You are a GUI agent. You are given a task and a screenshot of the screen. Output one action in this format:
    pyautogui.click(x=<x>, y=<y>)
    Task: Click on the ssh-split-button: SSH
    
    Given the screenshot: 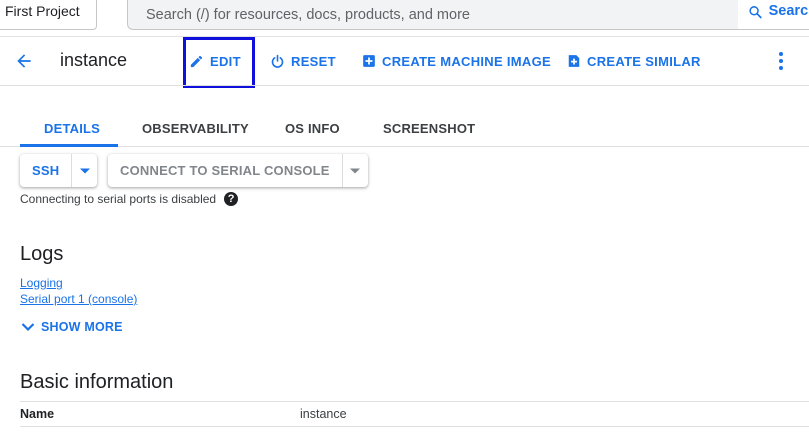 What is the action you would take?
    pyautogui.click(x=59, y=170)
    